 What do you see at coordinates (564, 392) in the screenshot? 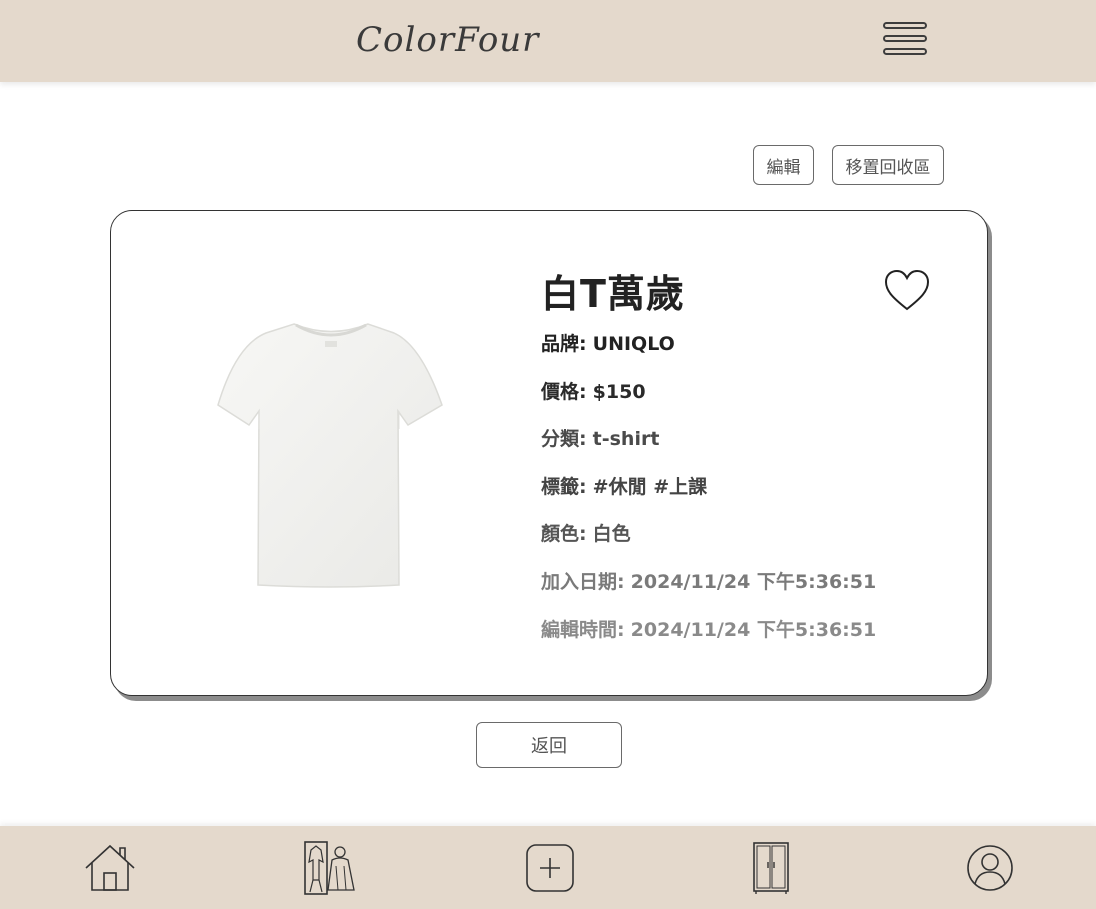
I see `price-label: 價格:` at bounding box center [564, 392].